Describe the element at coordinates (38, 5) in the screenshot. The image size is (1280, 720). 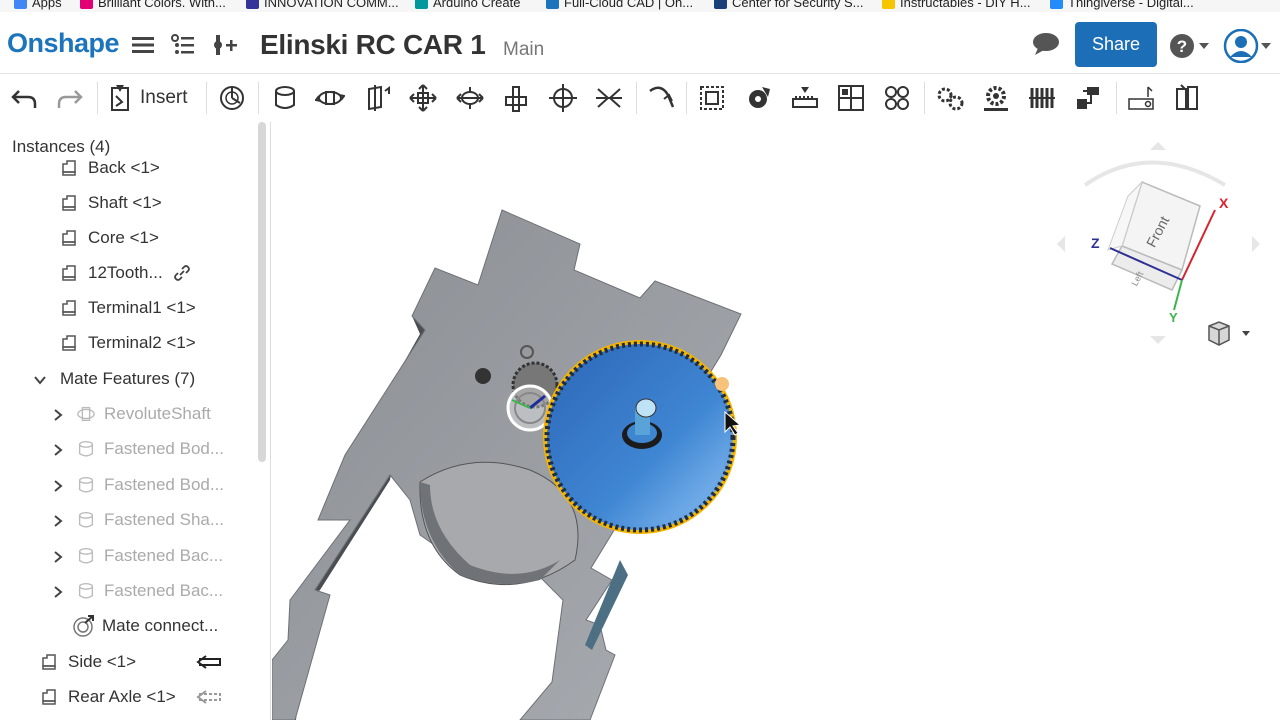
I see `bookmark-item: Apps` at that location.